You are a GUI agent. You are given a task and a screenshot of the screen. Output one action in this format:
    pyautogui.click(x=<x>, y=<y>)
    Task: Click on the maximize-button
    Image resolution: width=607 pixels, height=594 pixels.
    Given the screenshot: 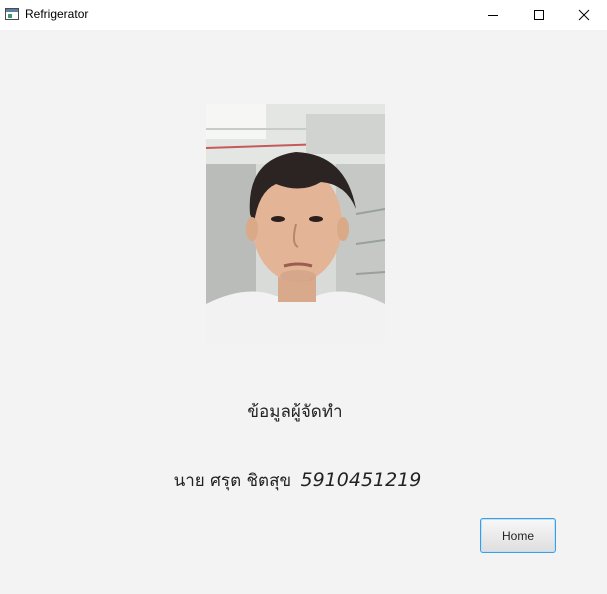 What is the action you would take?
    pyautogui.click(x=539, y=15)
    